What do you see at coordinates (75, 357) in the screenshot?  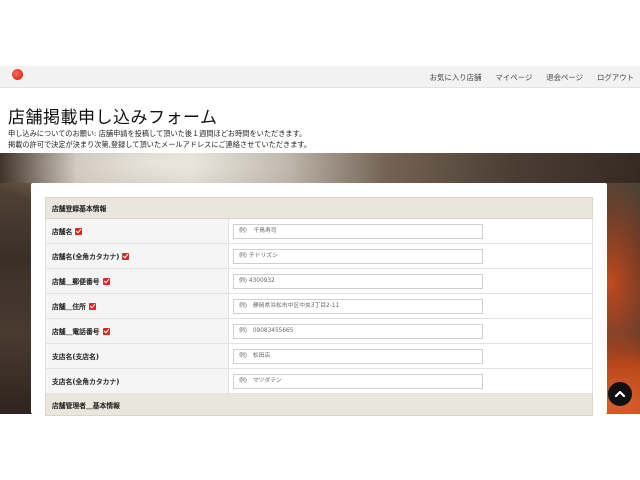 I see `field-label-text: 支店名(支店名)` at bounding box center [75, 357].